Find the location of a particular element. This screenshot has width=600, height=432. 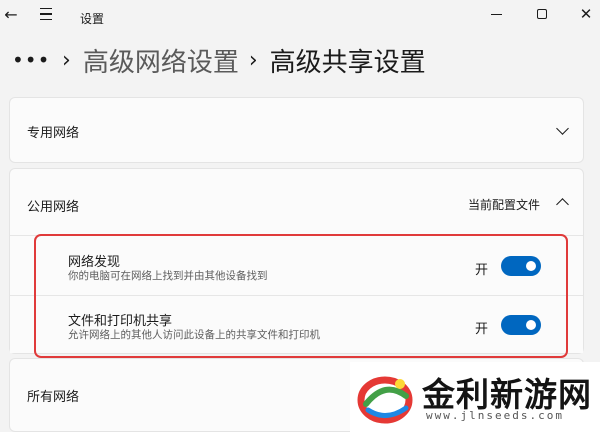

current-profile-label: 当前配置文件 is located at coordinates (503, 205).